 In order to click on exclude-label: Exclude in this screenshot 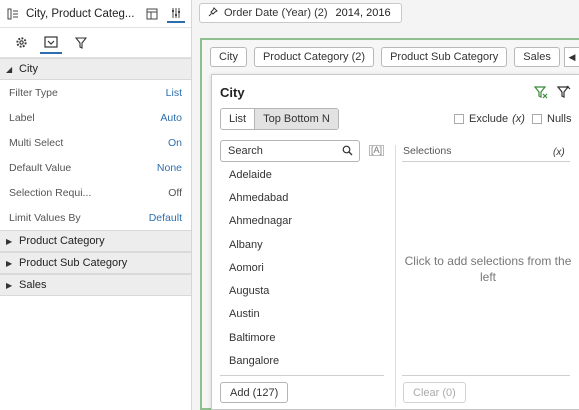, I will do `click(489, 119)`.